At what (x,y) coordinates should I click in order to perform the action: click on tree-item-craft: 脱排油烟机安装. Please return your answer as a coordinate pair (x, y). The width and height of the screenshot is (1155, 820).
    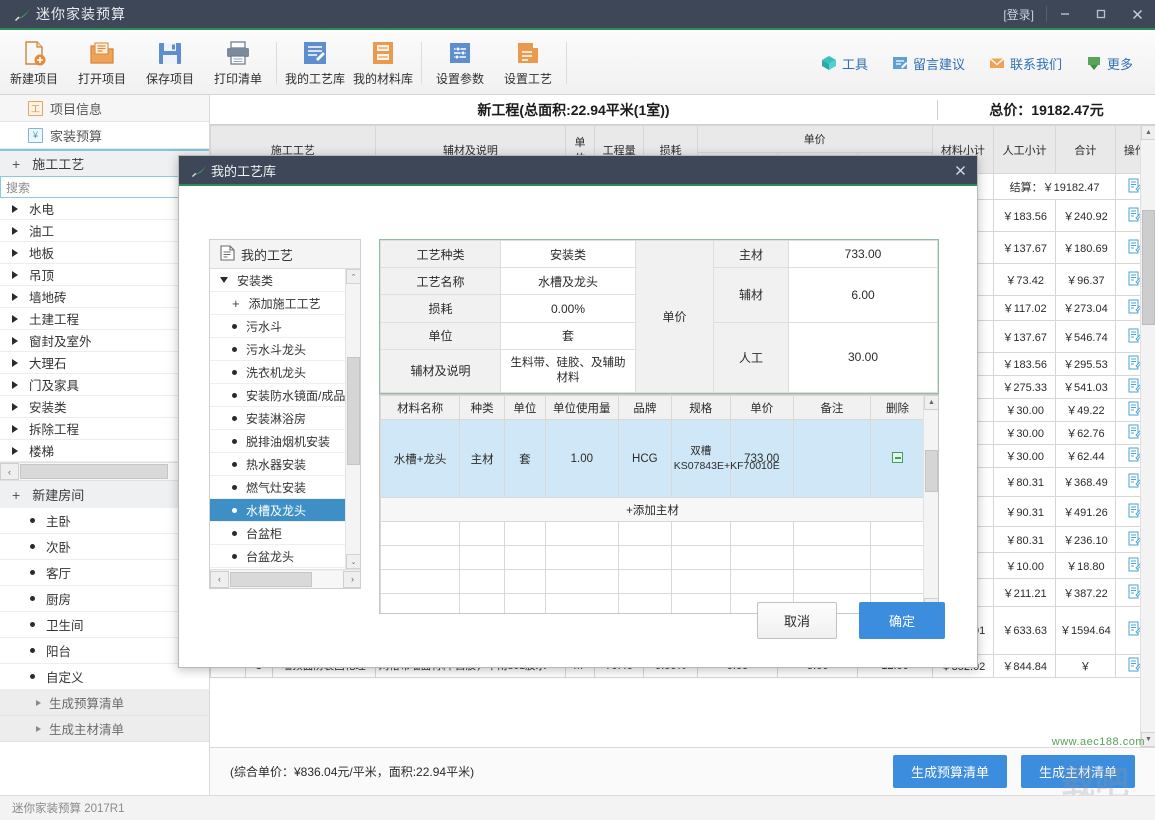
    Looking at the image, I should click on (285, 441).